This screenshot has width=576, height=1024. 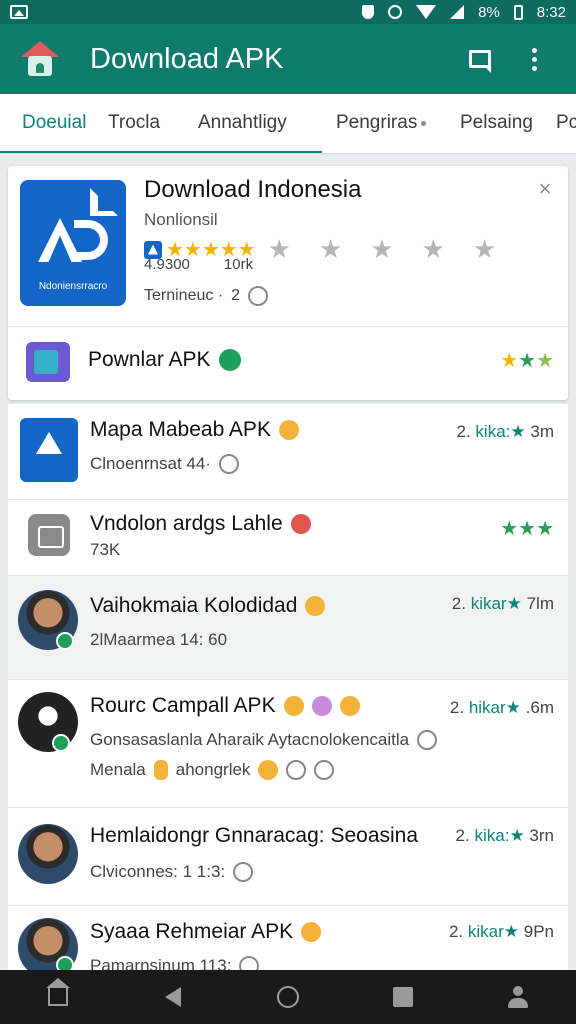 What do you see at coordinates (105, 549) in the screenshot?
I see `item-subtitle: 73K` at bounding box center [105, 549].